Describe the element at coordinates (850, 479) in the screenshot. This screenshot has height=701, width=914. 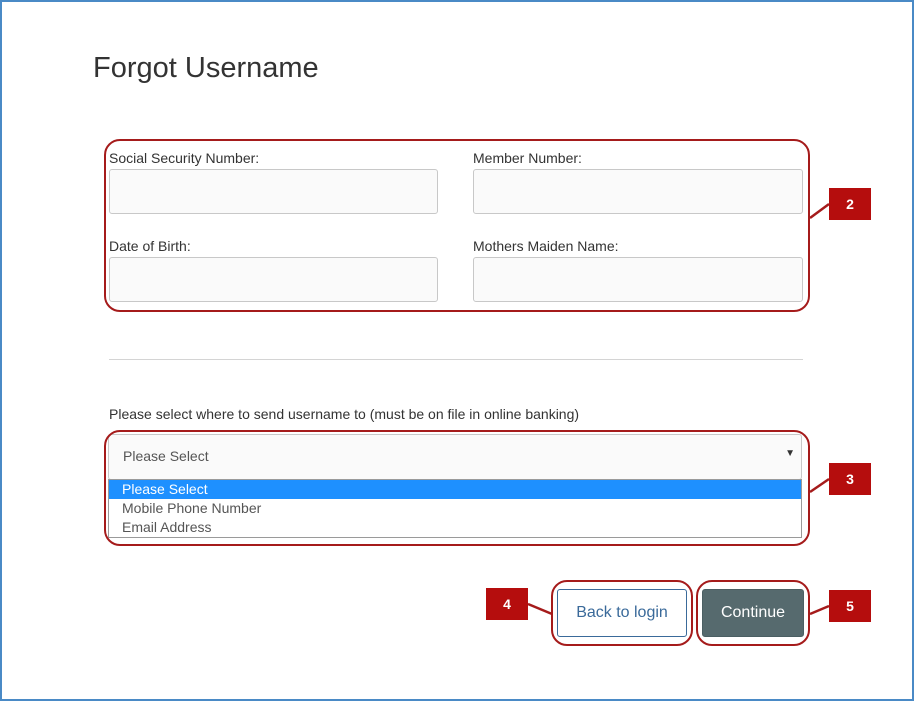
I see `callout-badge-3: 3` at that location.